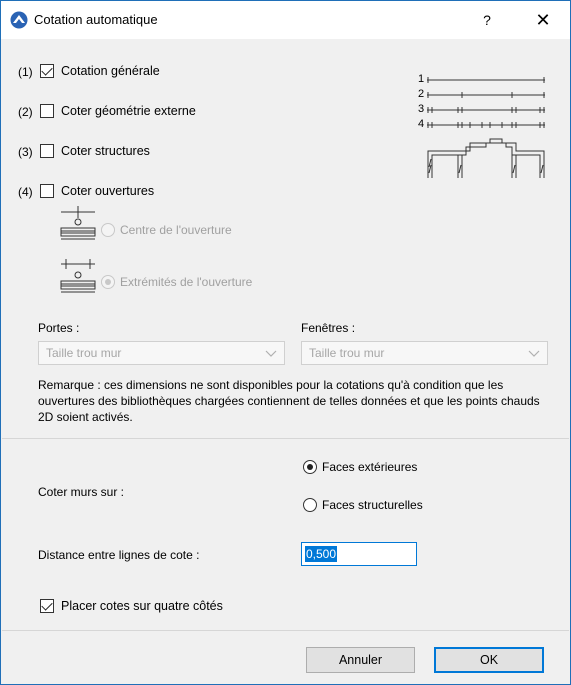  I want to click on dimension-preview-diagram: 1 2 3 4, so click(485, 128).